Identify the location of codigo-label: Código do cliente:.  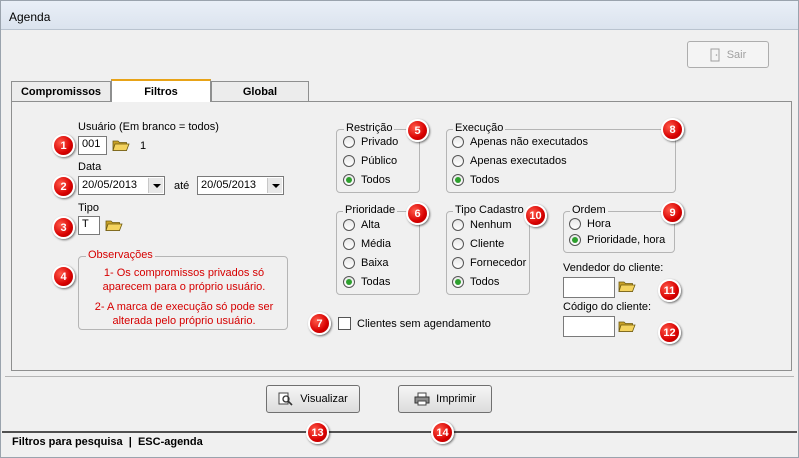
(607, 307).